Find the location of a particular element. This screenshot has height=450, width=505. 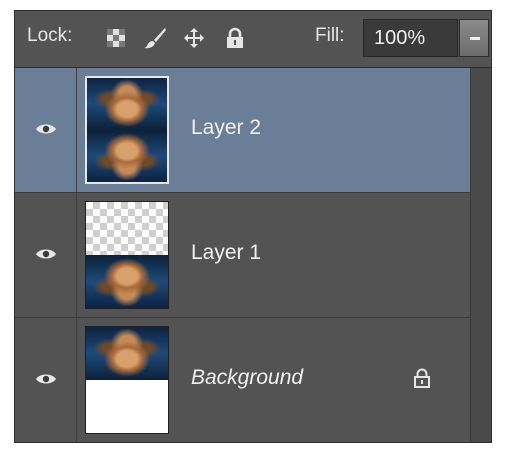

lock-position-icon is located at coordinates (194, 38).